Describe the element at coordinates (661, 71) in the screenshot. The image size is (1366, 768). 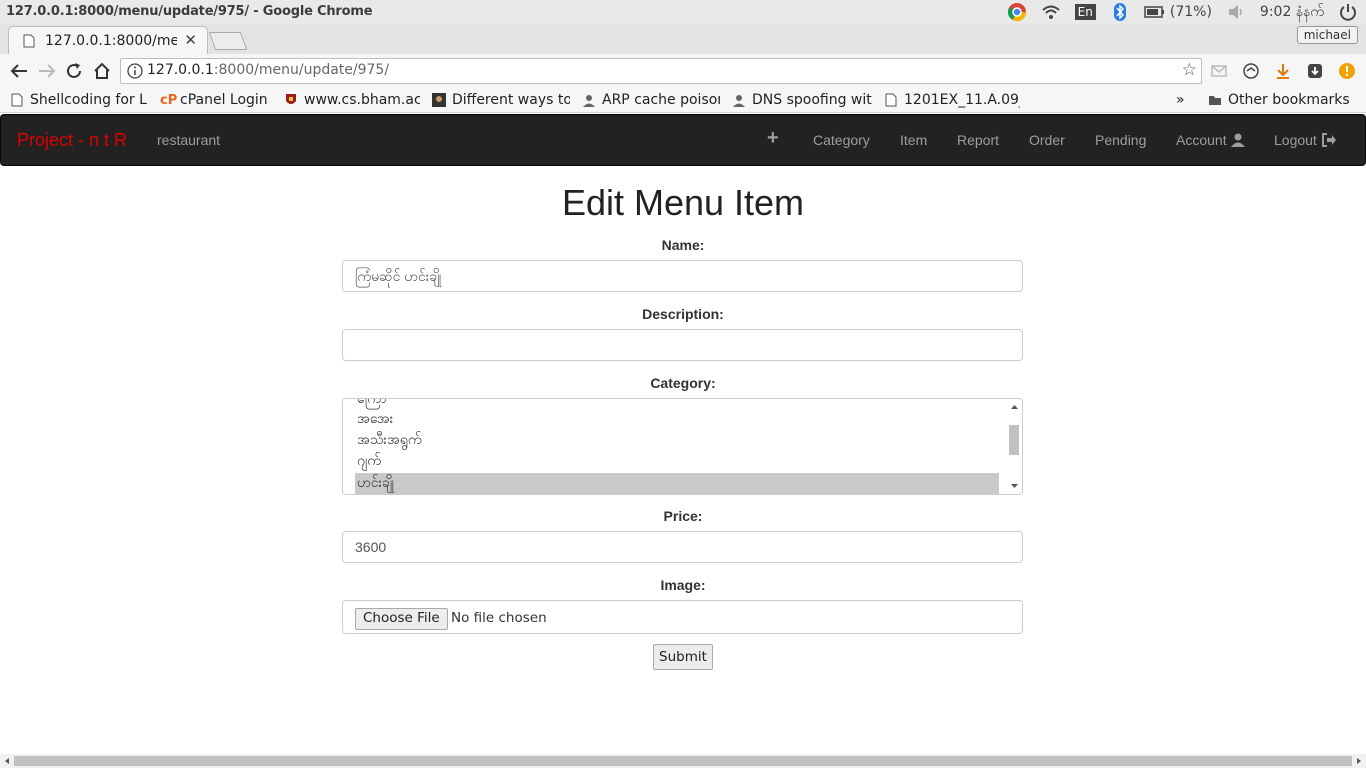
I see `address-bar: 127.0.0.1:8000/menu/update/975/ ☆` at that location.